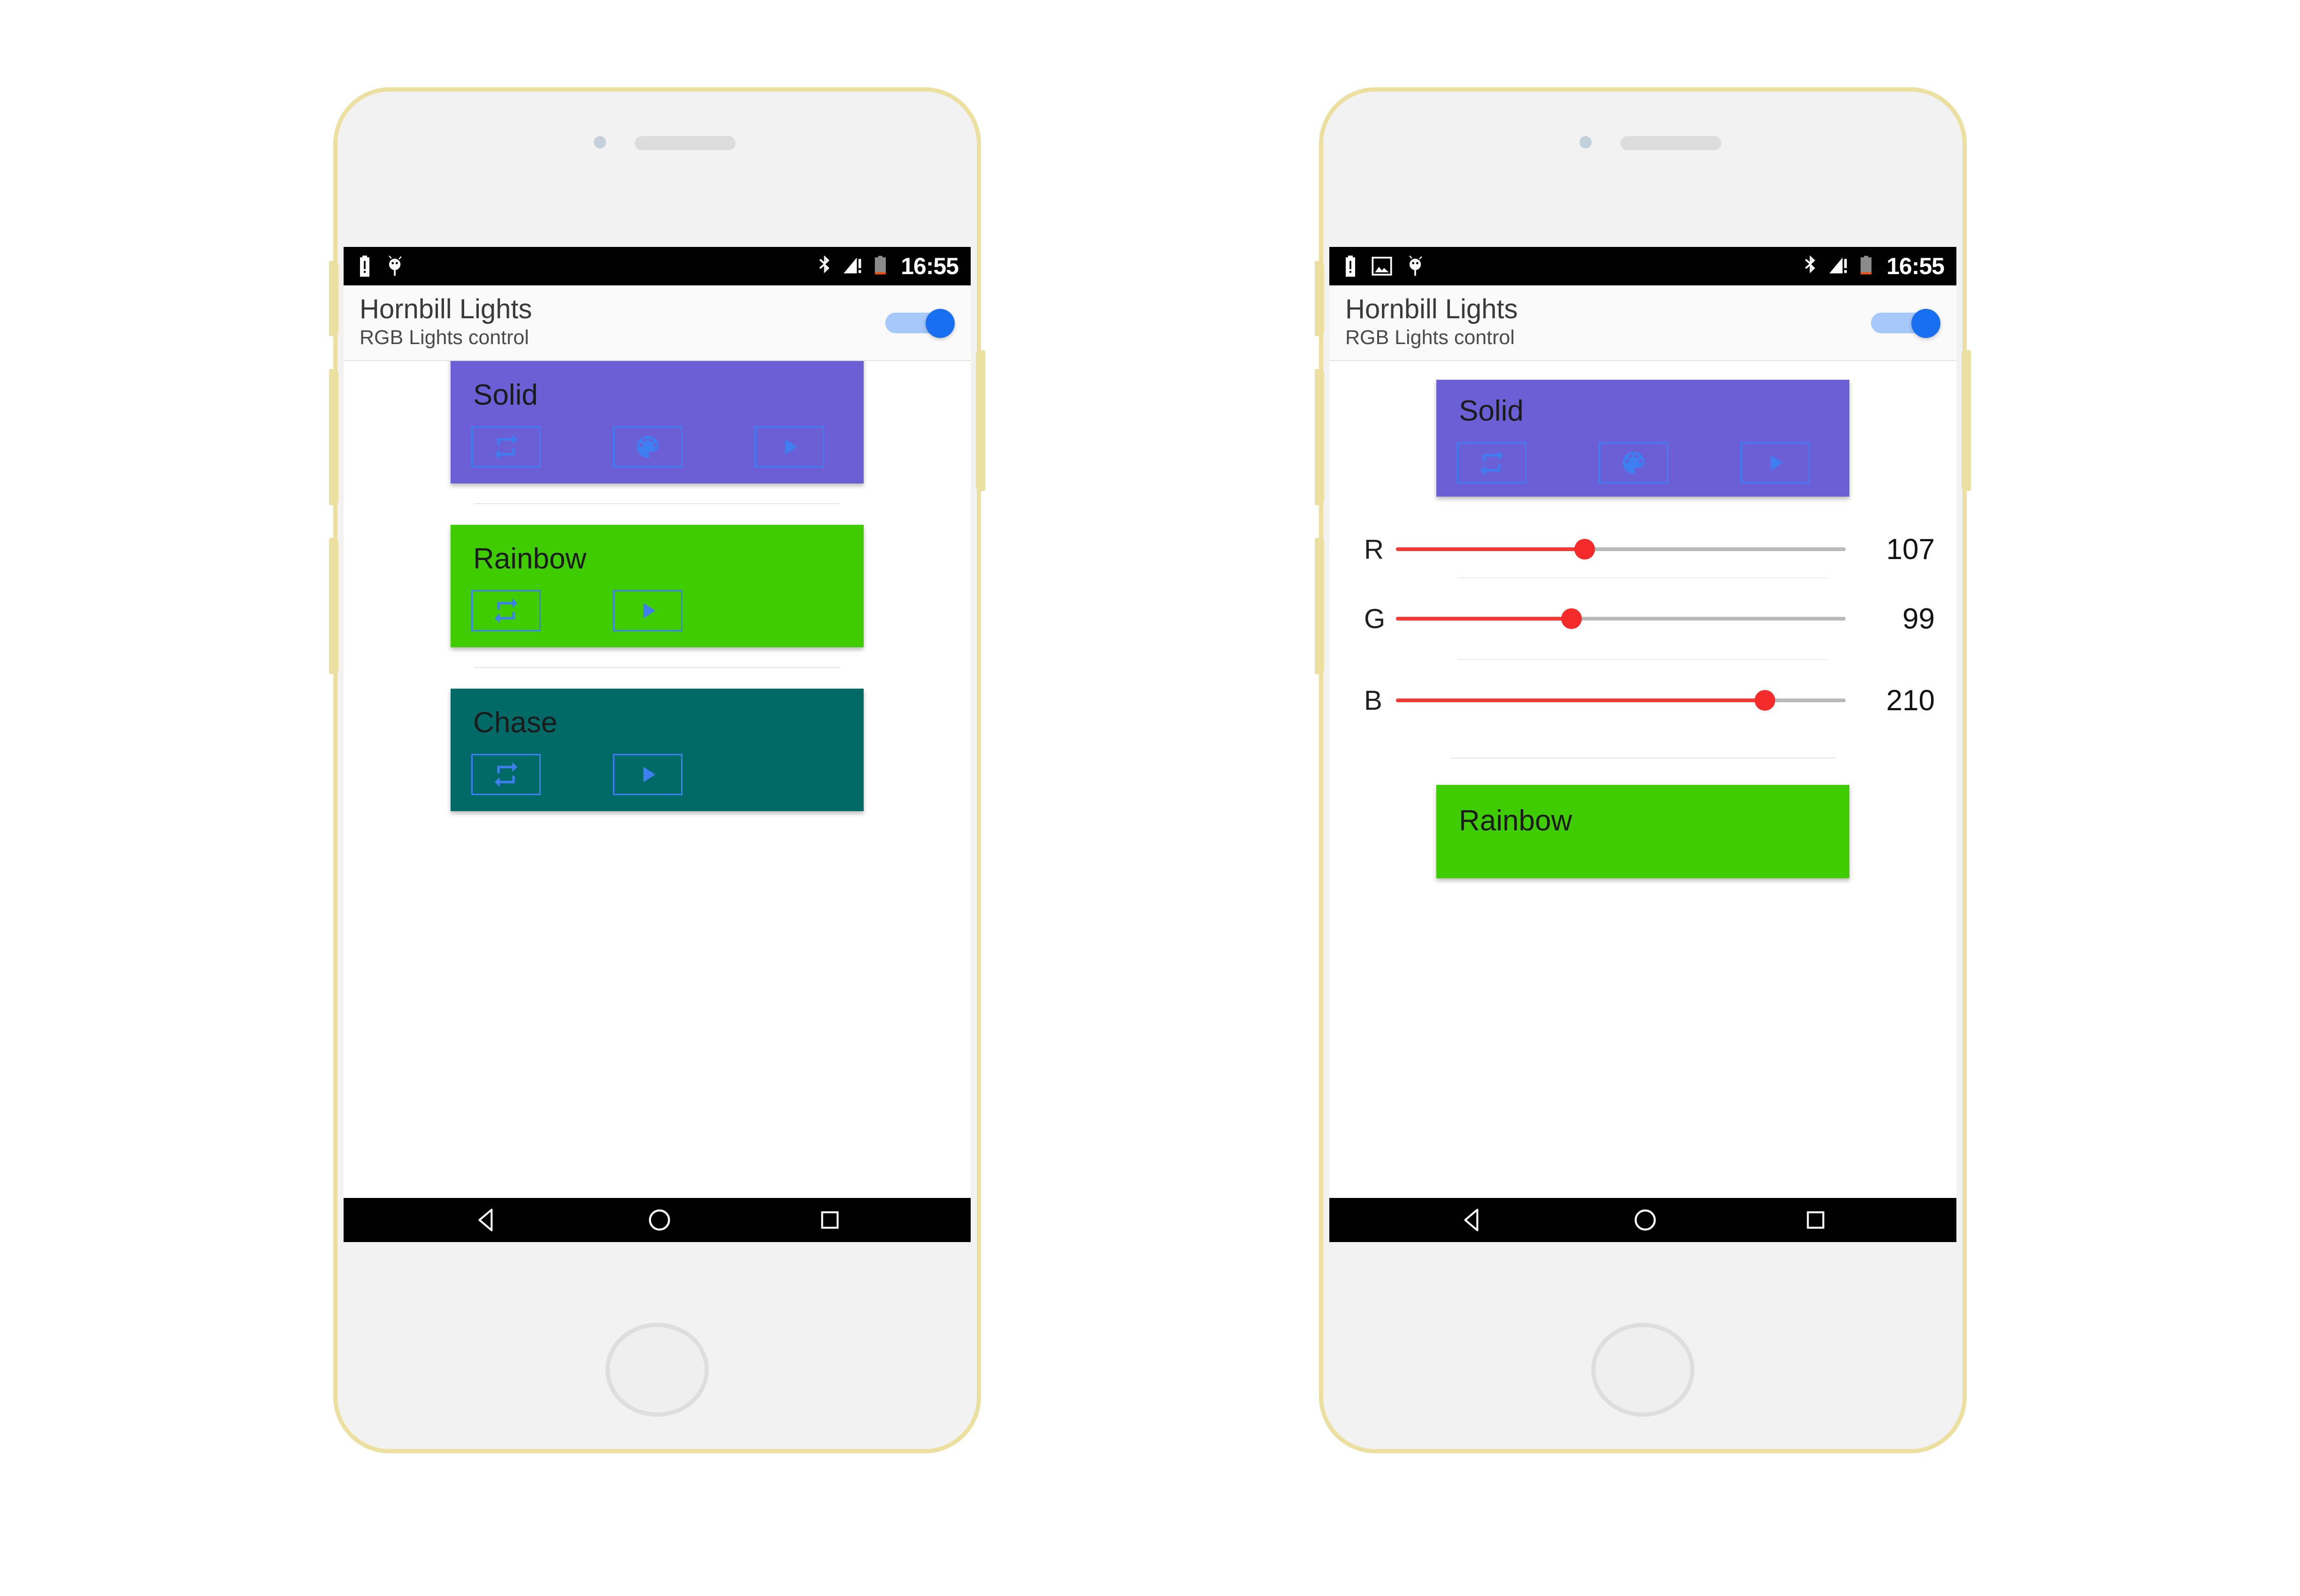 The width and height of the screenshot is (2300, 1596). What do you see at coordinates (333, 606) in the screenshot?
I see `side-button-volume-down-left` at bounding box center [333, 606].